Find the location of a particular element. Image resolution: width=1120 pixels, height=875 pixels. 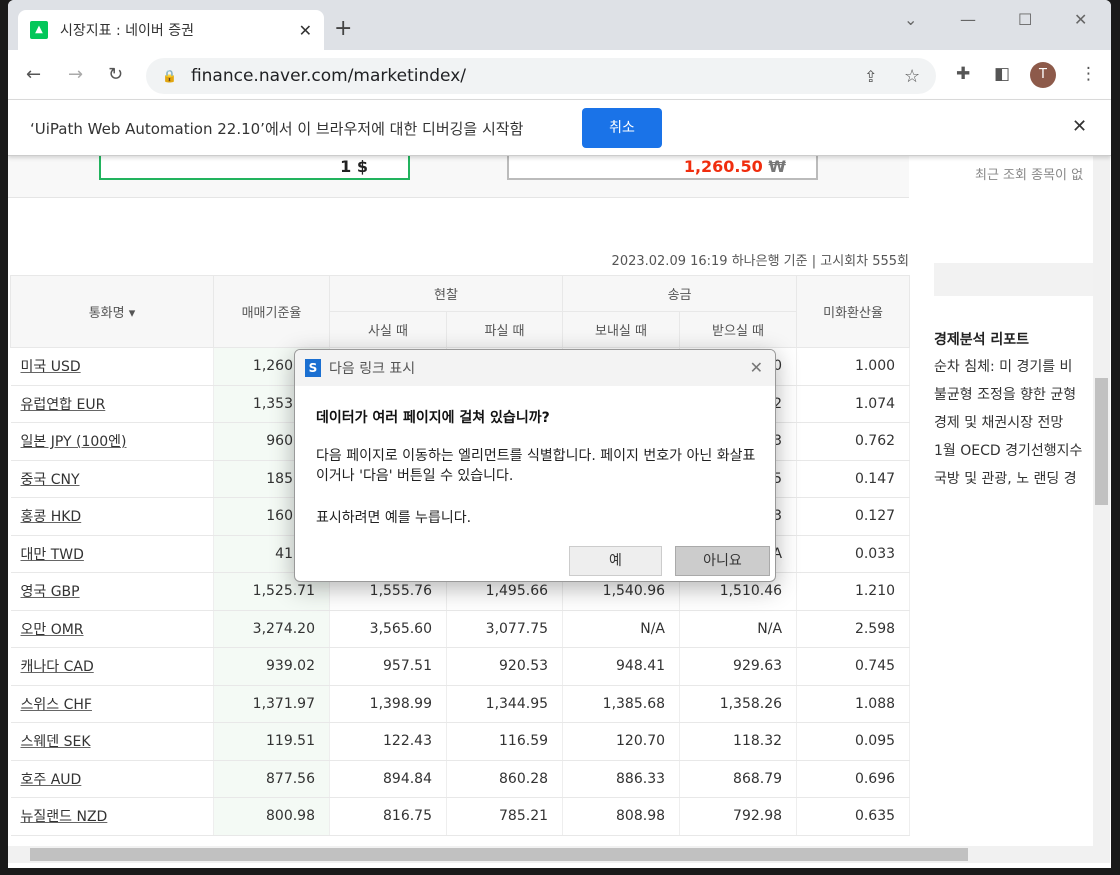

rate-cell: 1.210 is located at coordinates (853, 591).